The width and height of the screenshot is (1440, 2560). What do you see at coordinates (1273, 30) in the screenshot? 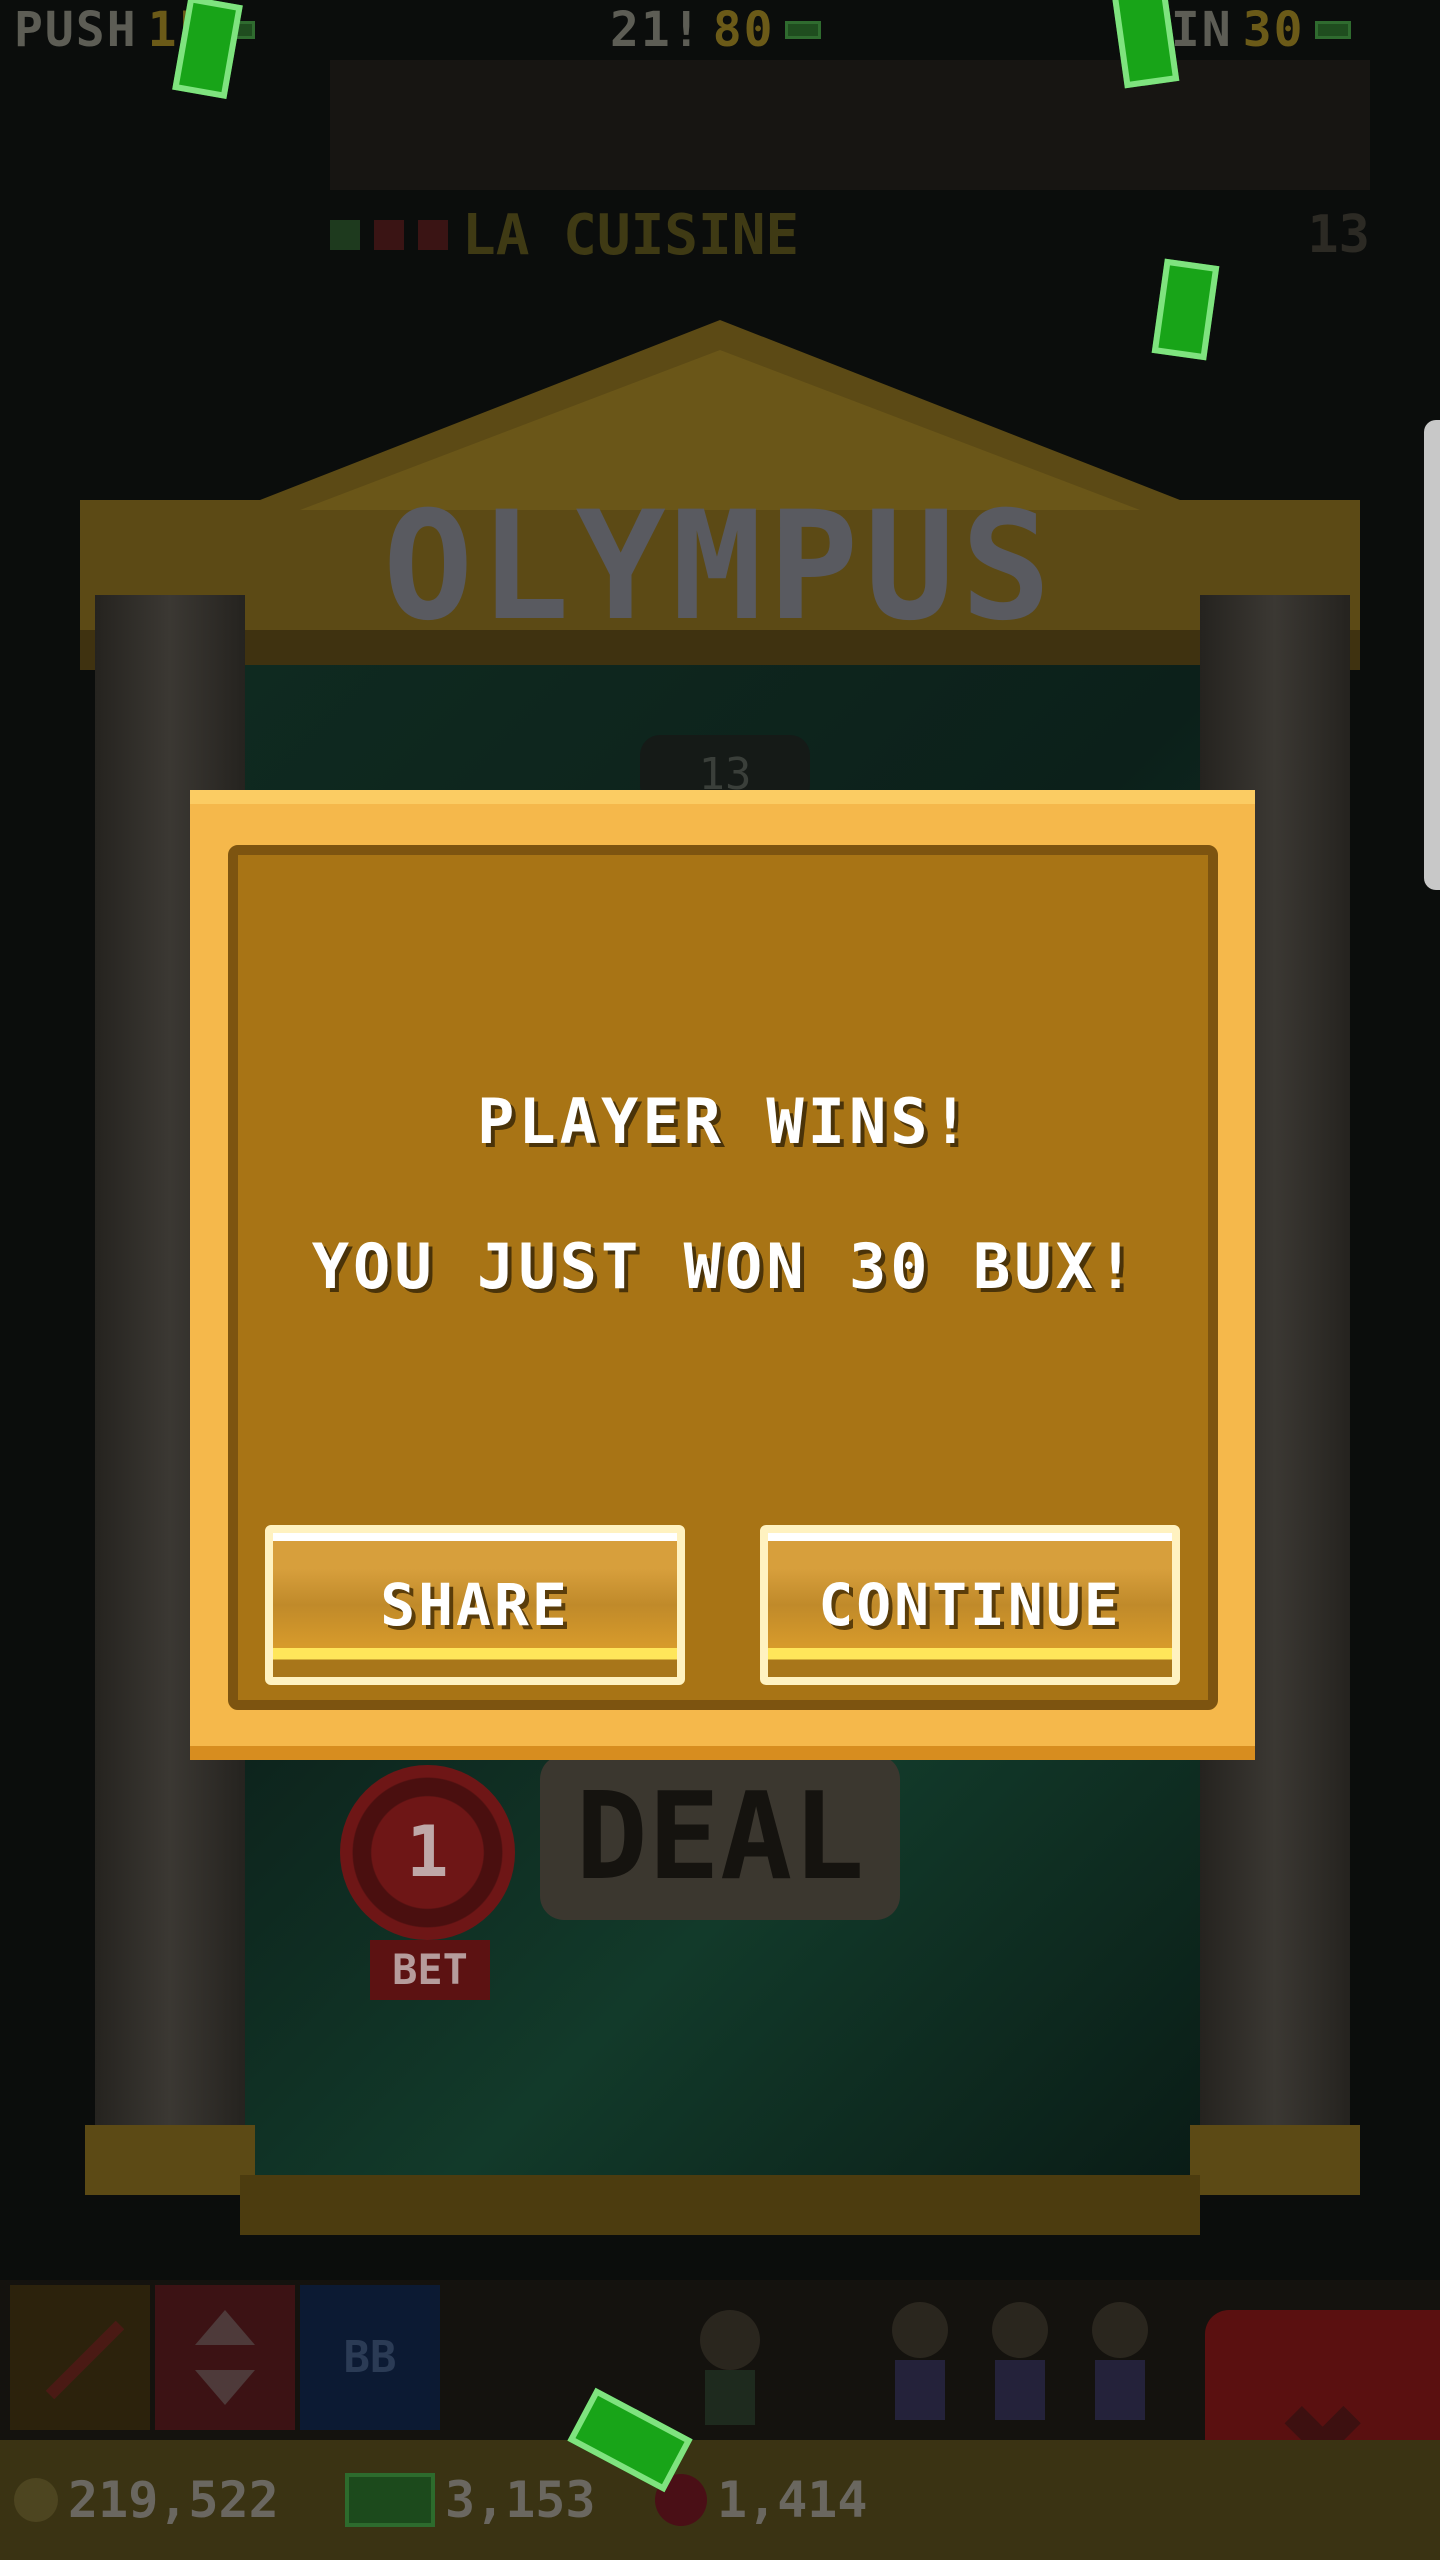
I see `win-value: 30` at bounding box center [1273, 30].